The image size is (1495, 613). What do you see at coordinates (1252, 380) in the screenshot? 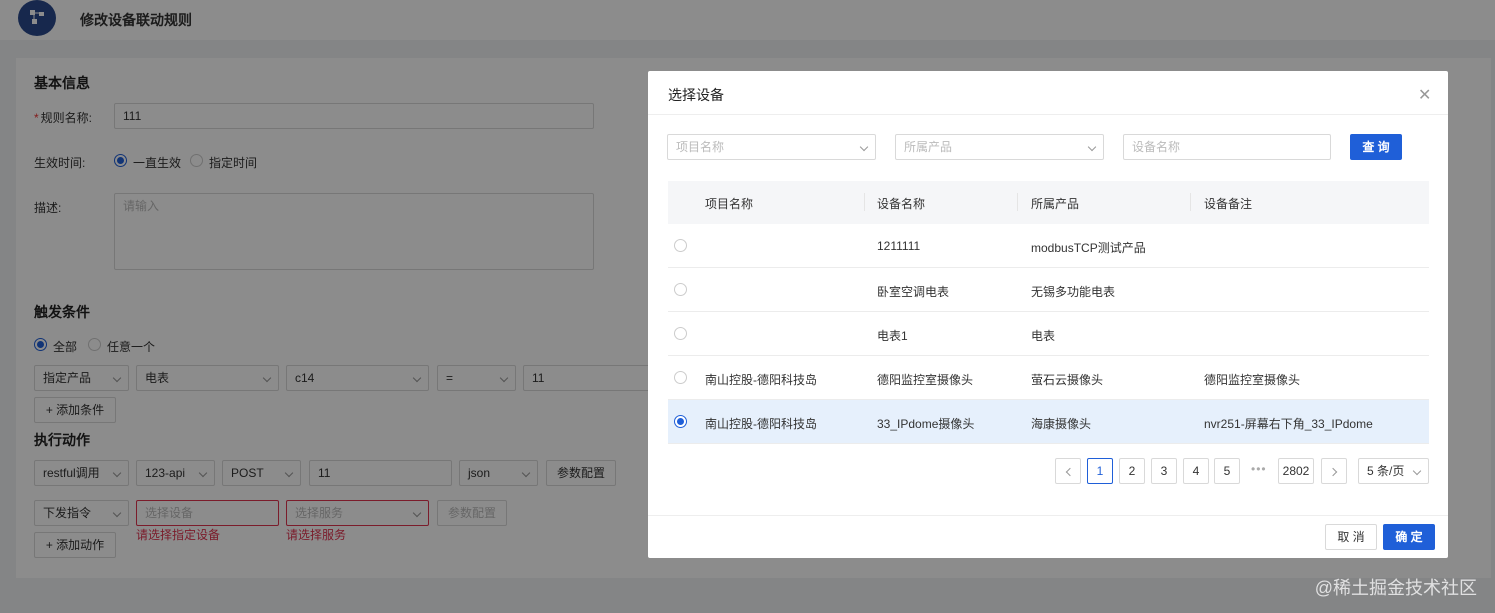
I see `cell-remark: 德阳监控室摄像头` at bounding box center [1252, 380].